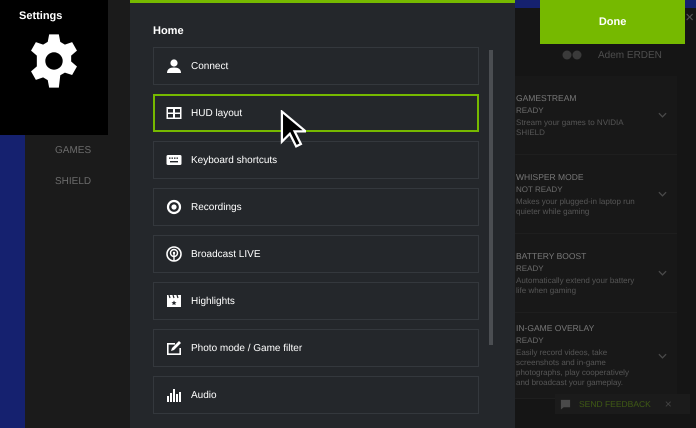 Image resolution: width=696 pixels, height=428 pixels. What do you see at coordinates (491, 197) in the screenshot?
I see `scrollbar-thumb` at bounding box center [491, 197].